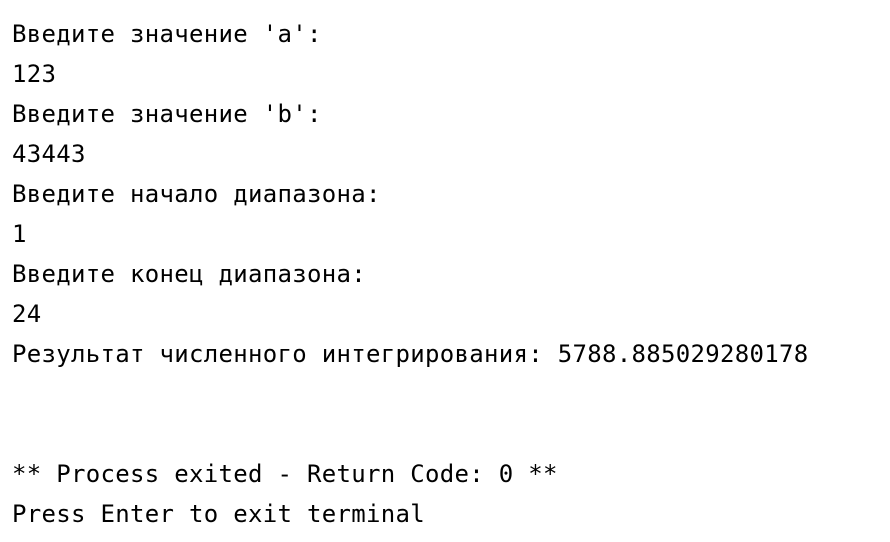 The image size is (890, 542). I want to click on input-range-end: 24, so click(27, 314).